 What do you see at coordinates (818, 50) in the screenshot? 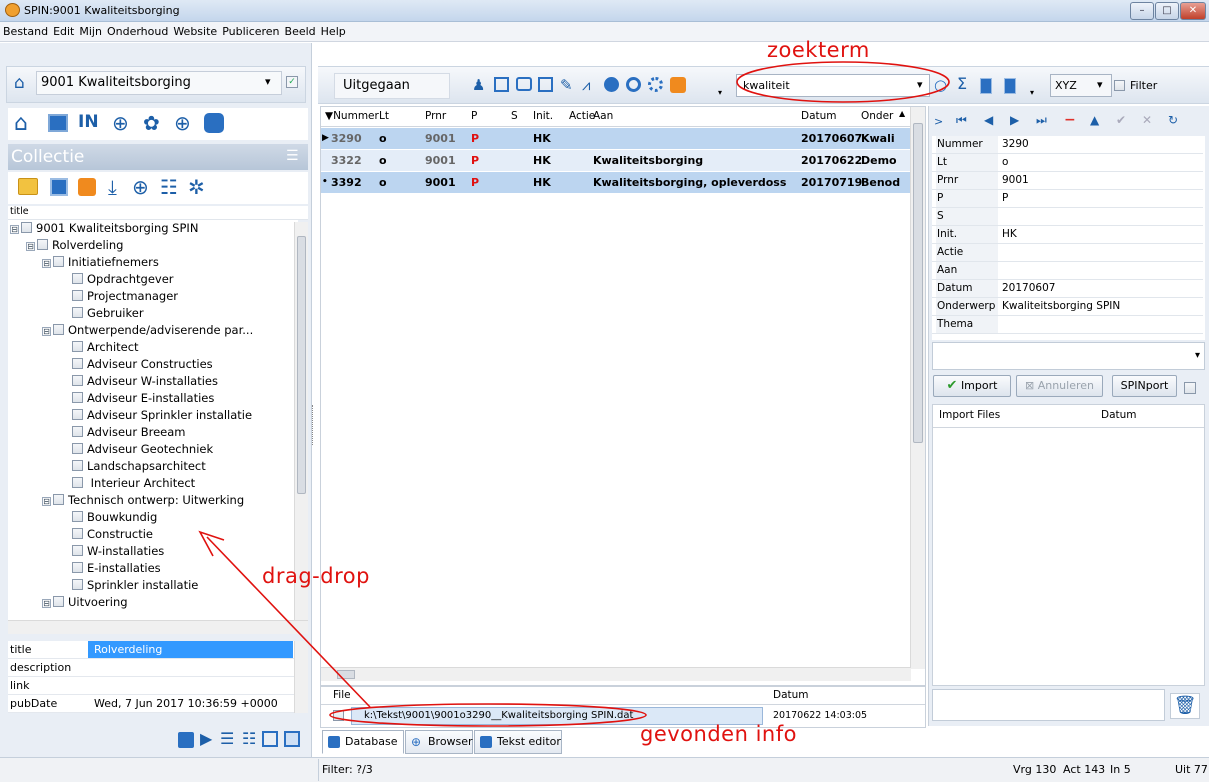
I see `annotation-zoekterm: zoekterm` at bounding box center [818, 50].